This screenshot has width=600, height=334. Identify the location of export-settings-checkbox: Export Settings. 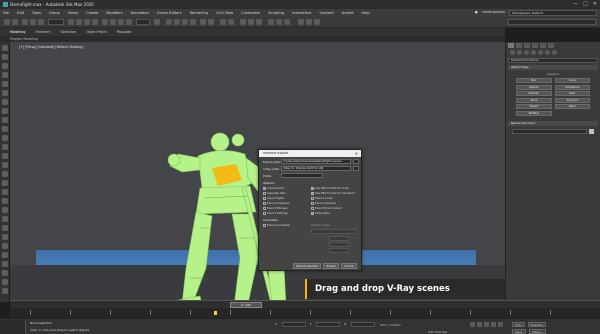
(275, 213).